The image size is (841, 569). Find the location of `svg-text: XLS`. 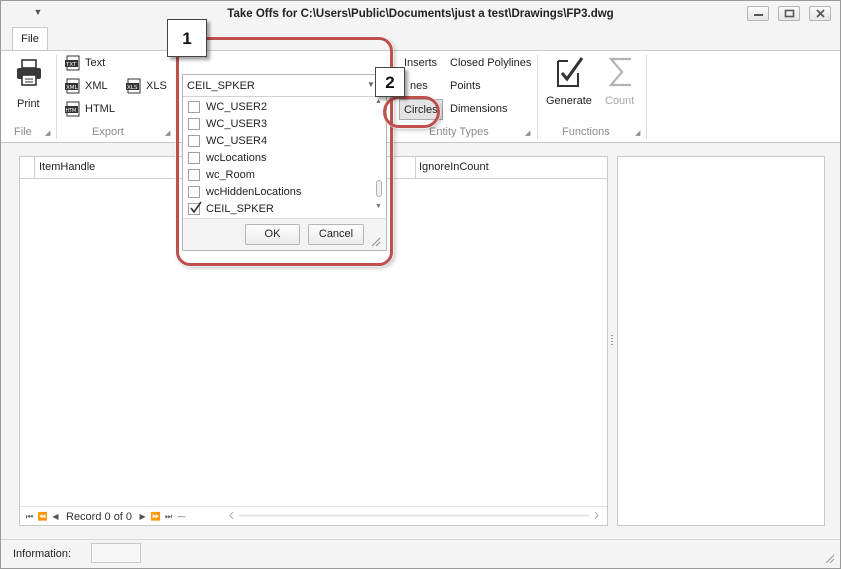

svg-text: XLS is located at coordinates (132, 88).